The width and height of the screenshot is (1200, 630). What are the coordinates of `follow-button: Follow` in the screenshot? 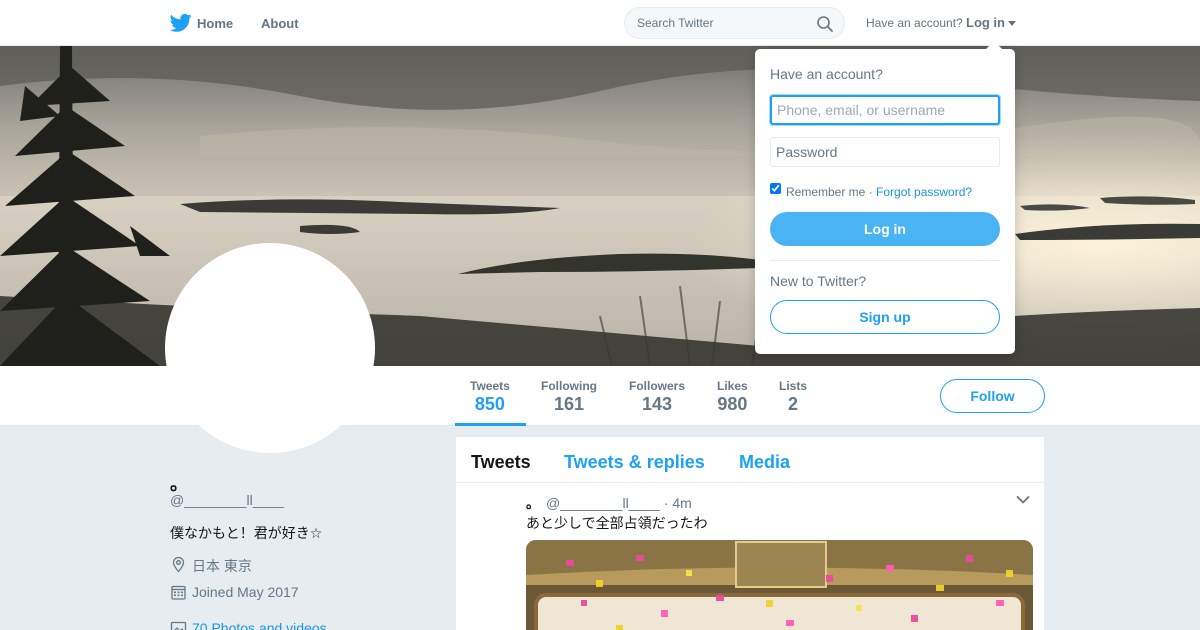 It's located at (992, 396).